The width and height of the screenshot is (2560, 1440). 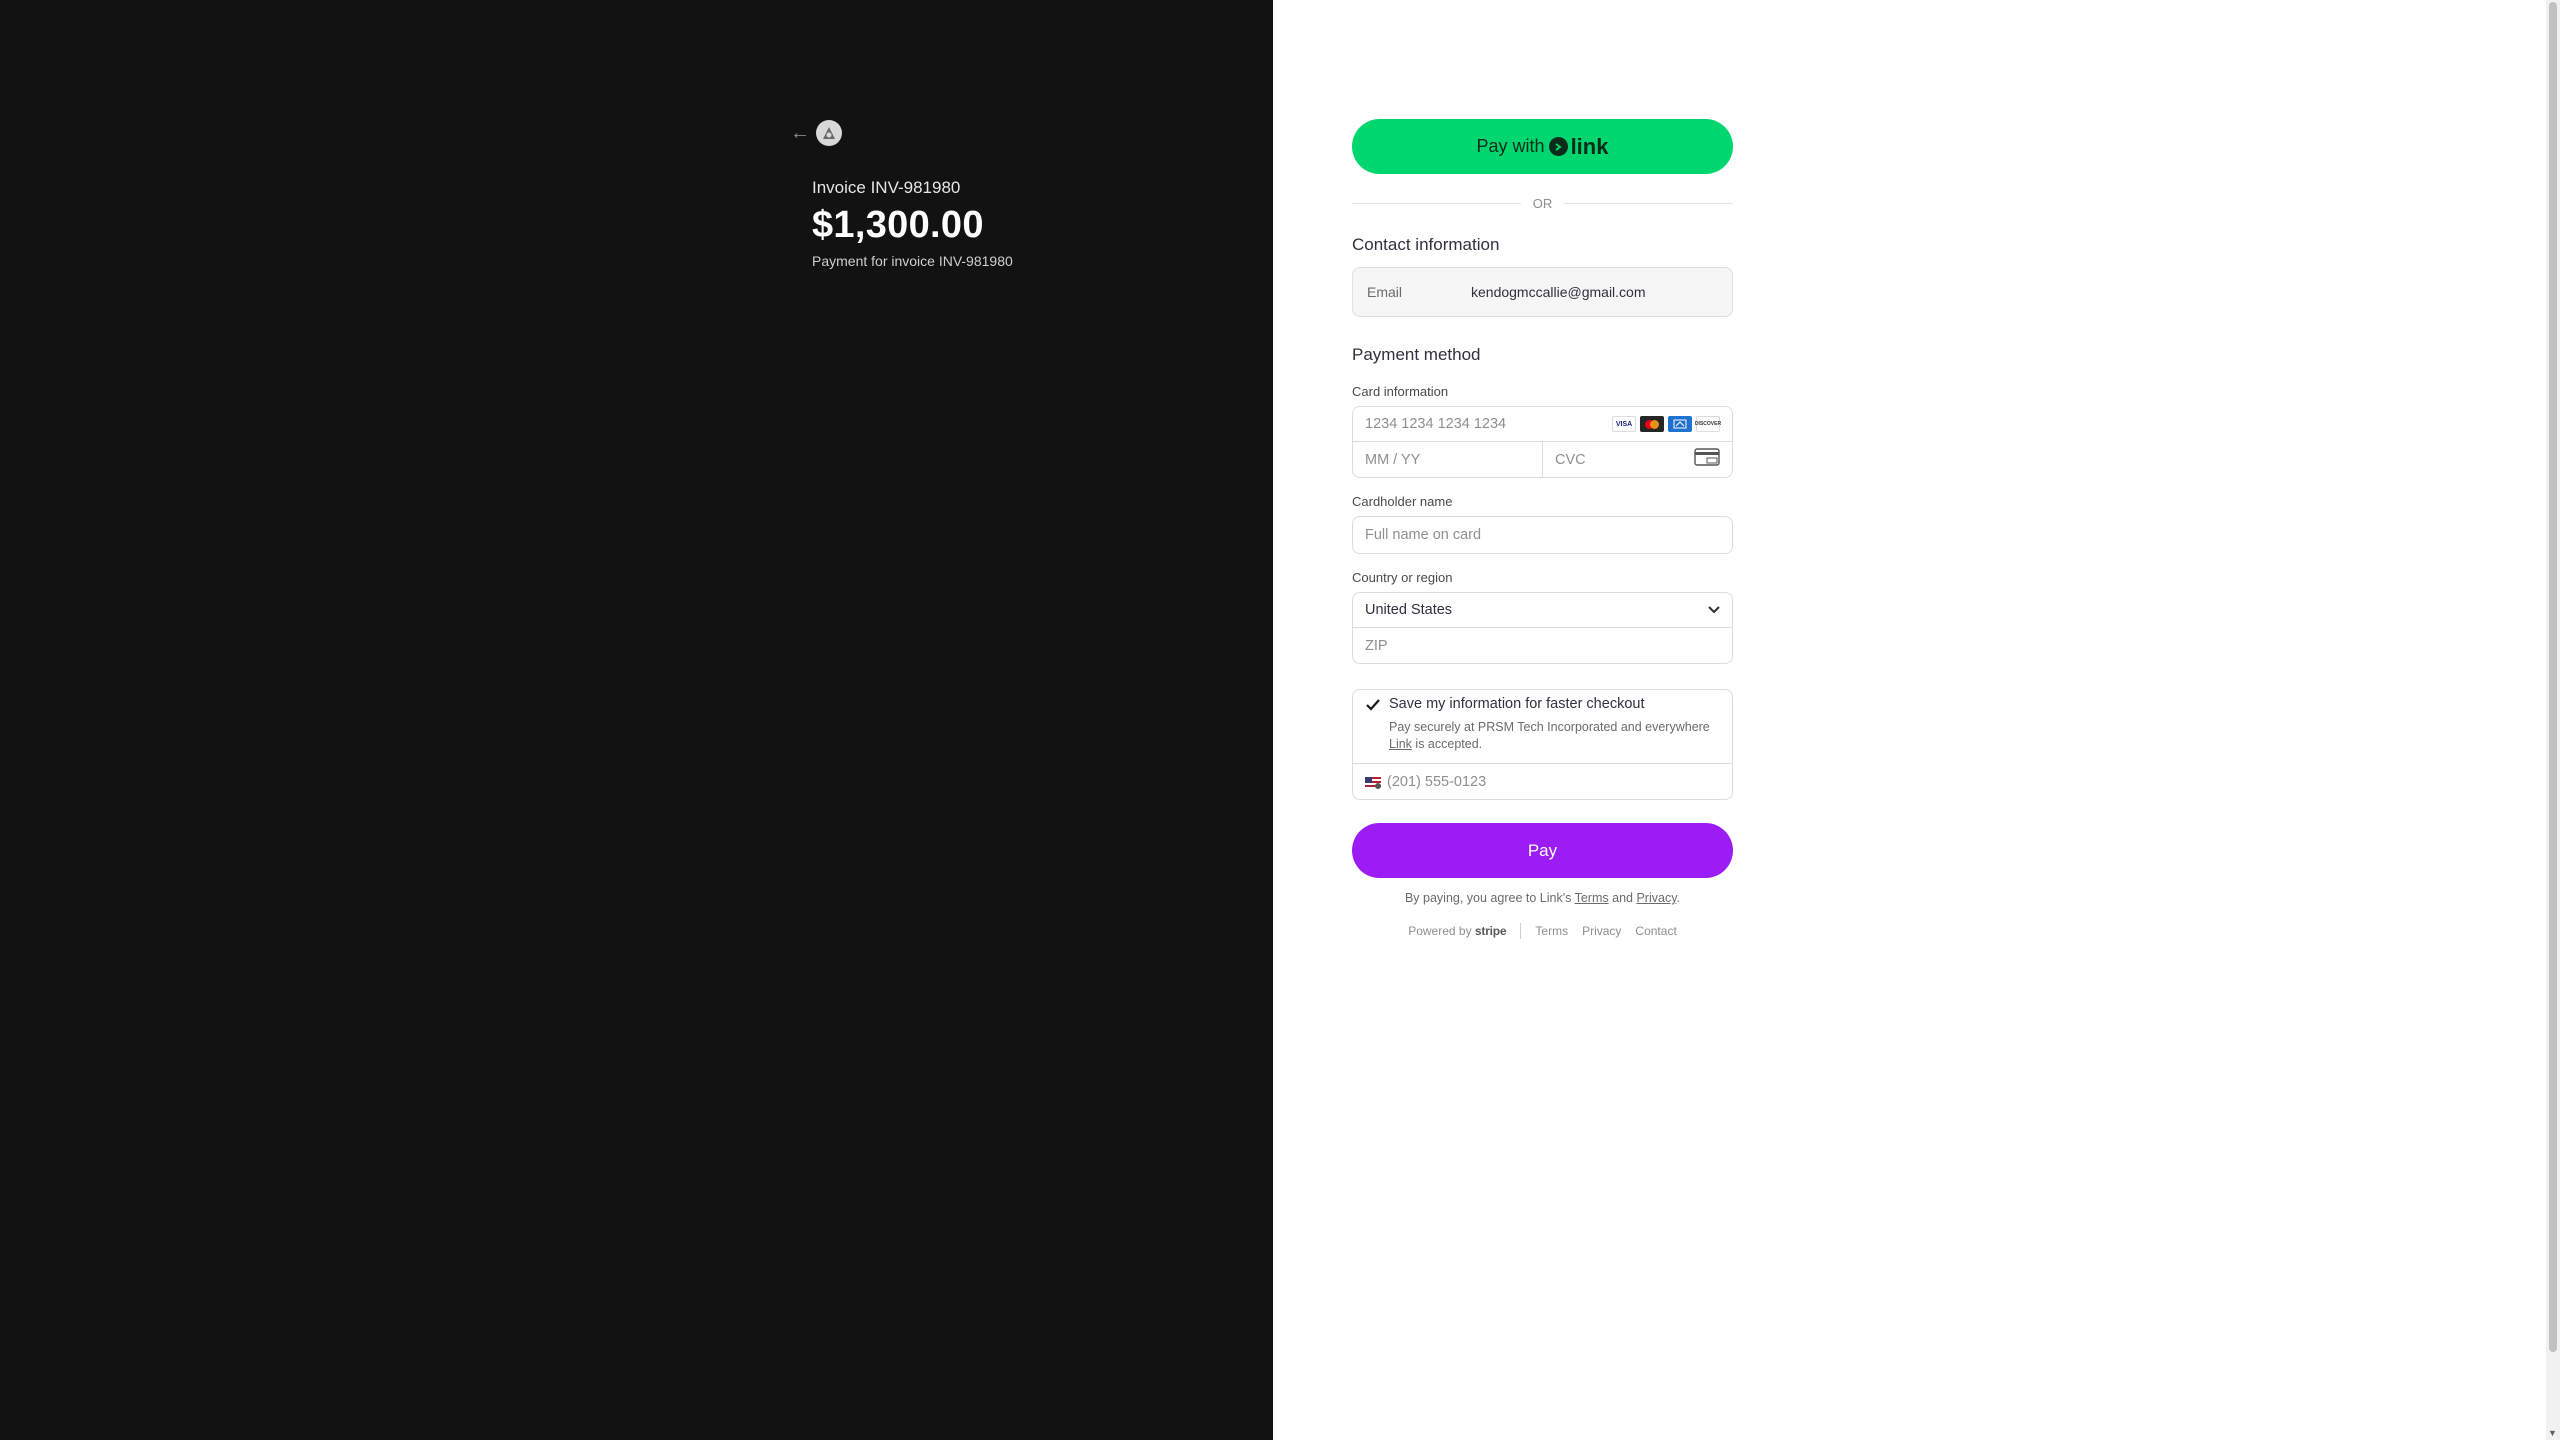 I want to click on footer-terms-link: Terms, so click(x=1551, y=931).